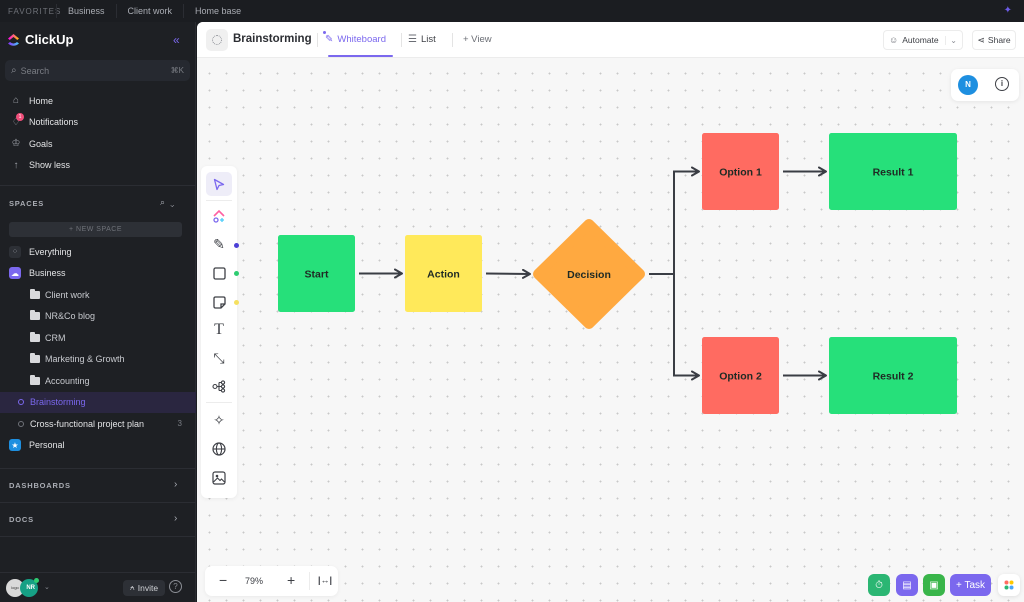 The image size is (1024, 602). Describe the element at coordinates (879, 585) in the screenshot. I see `timer-button: ⏱` at that location.